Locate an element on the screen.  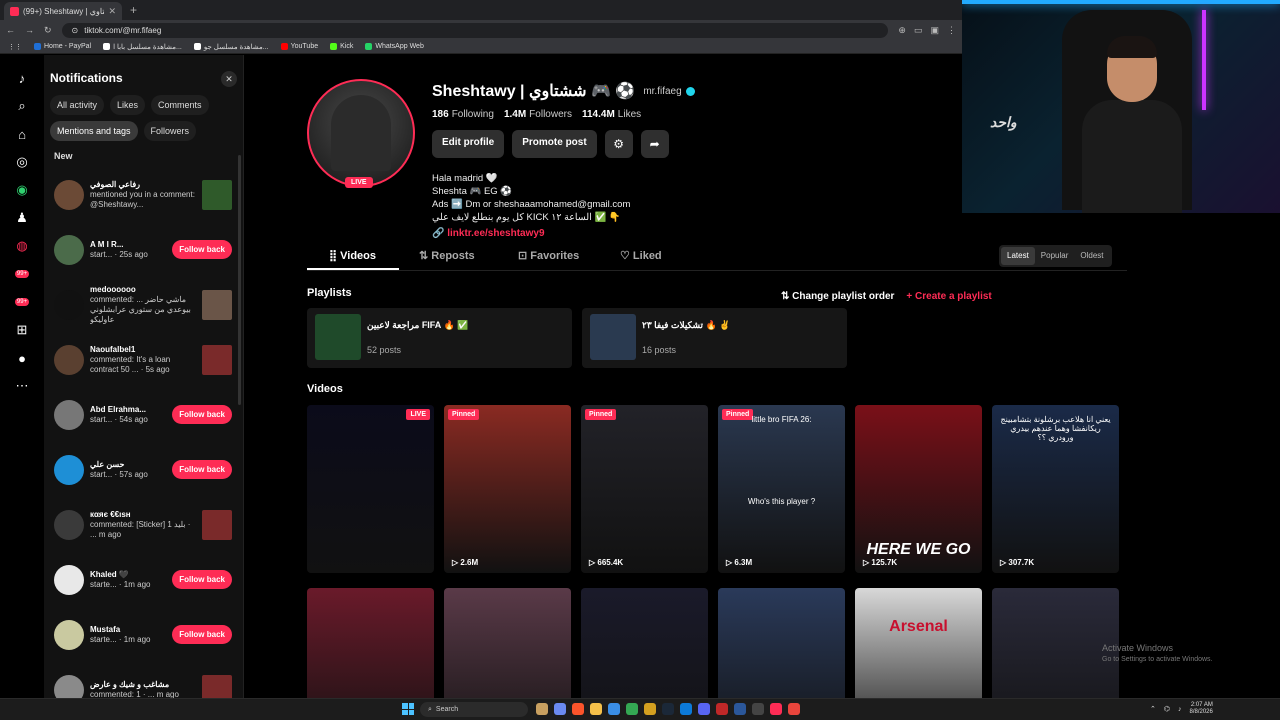
notification-item: Mustafa starte... · 1m ago Follow back is located at coordinates (143, 634).